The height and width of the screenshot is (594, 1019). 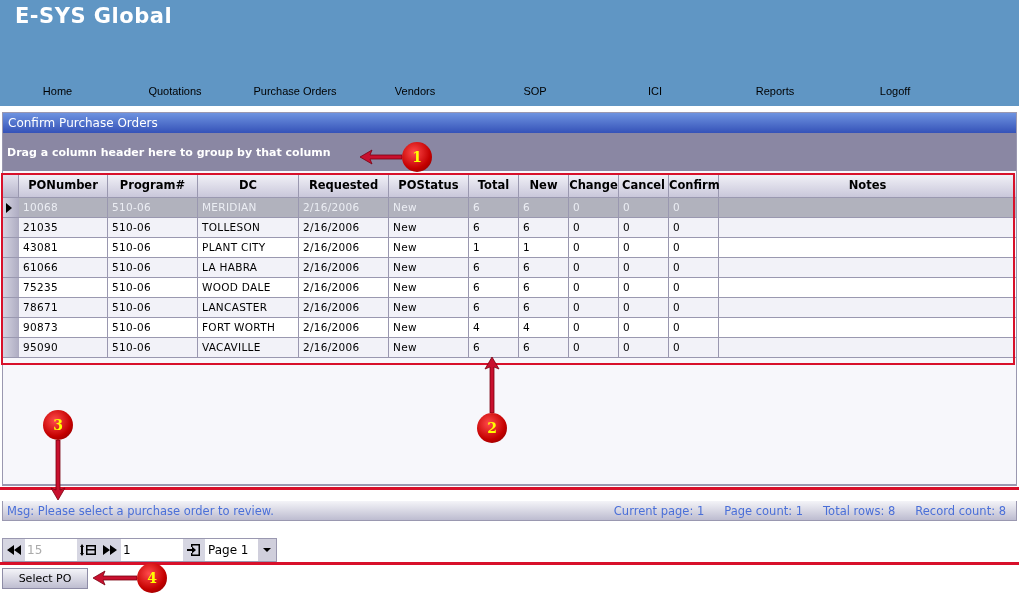 What do you see at coordinates (248, 288) in the screenshot?
I see `table-cell: WOOD DALE` at bounding box center [248, 288].